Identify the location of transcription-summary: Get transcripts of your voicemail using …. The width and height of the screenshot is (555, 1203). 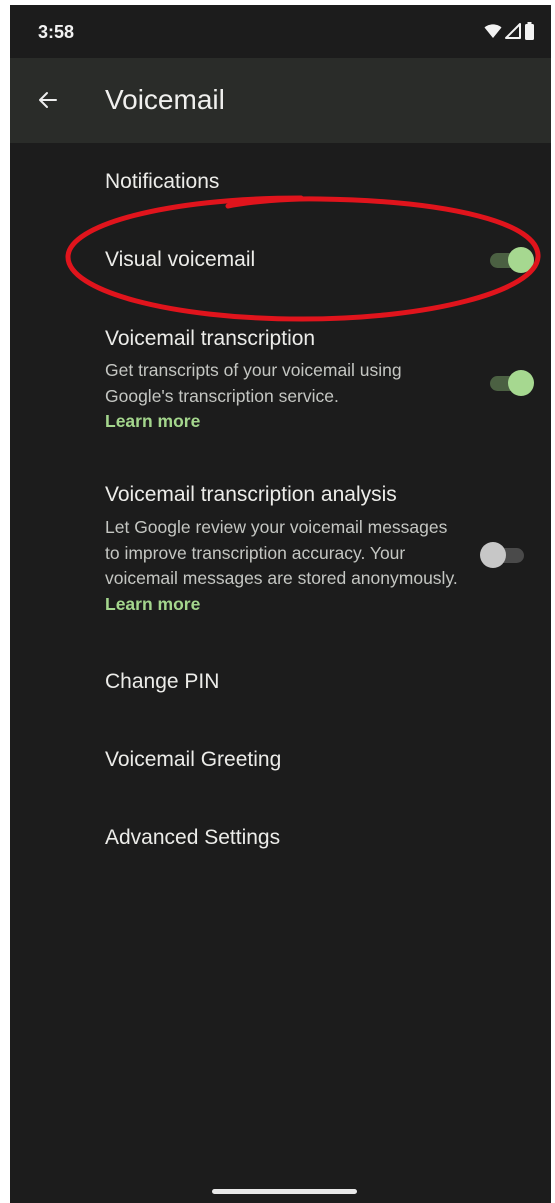
(285, 396).